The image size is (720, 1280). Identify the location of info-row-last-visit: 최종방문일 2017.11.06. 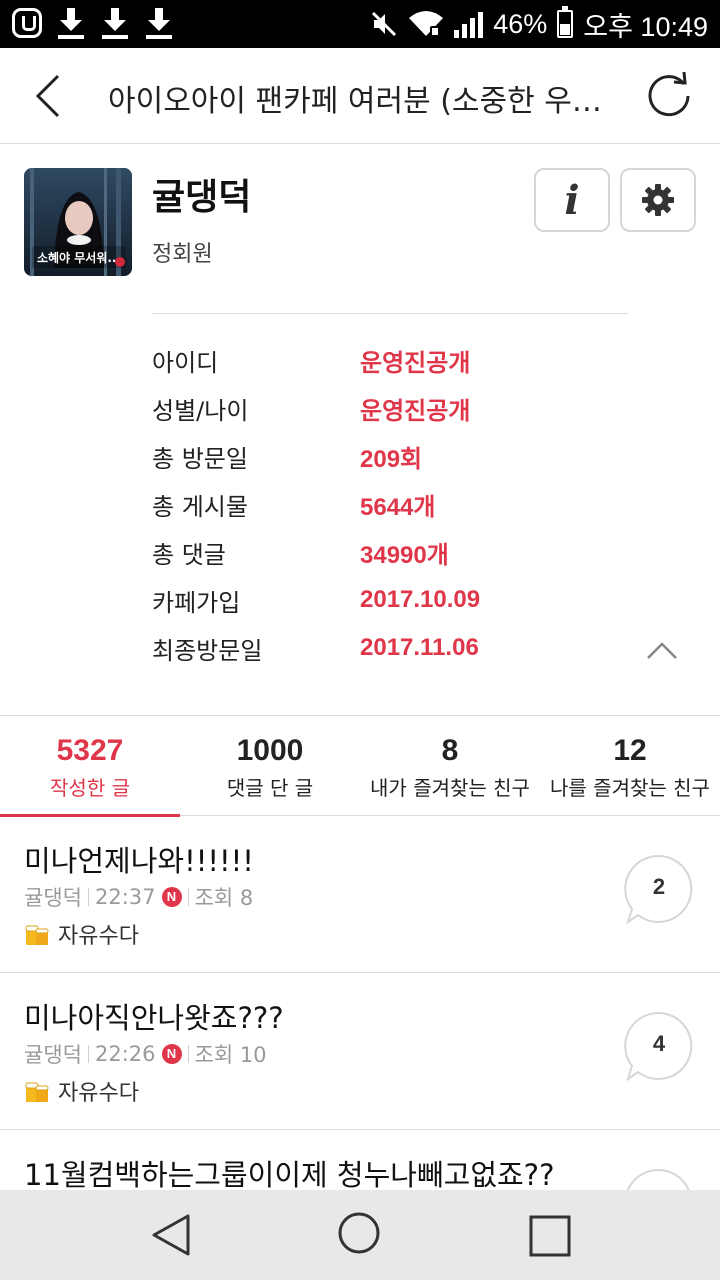
(432, 648).